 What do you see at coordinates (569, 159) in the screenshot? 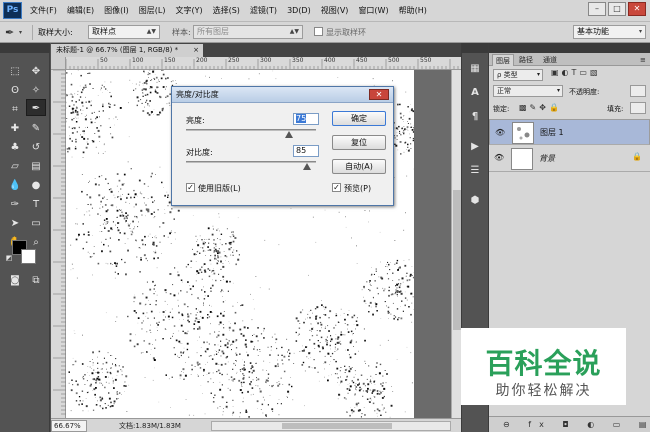
I see `layer-row-background: 👁 背景 🔒` at bounding box center [569, 159].